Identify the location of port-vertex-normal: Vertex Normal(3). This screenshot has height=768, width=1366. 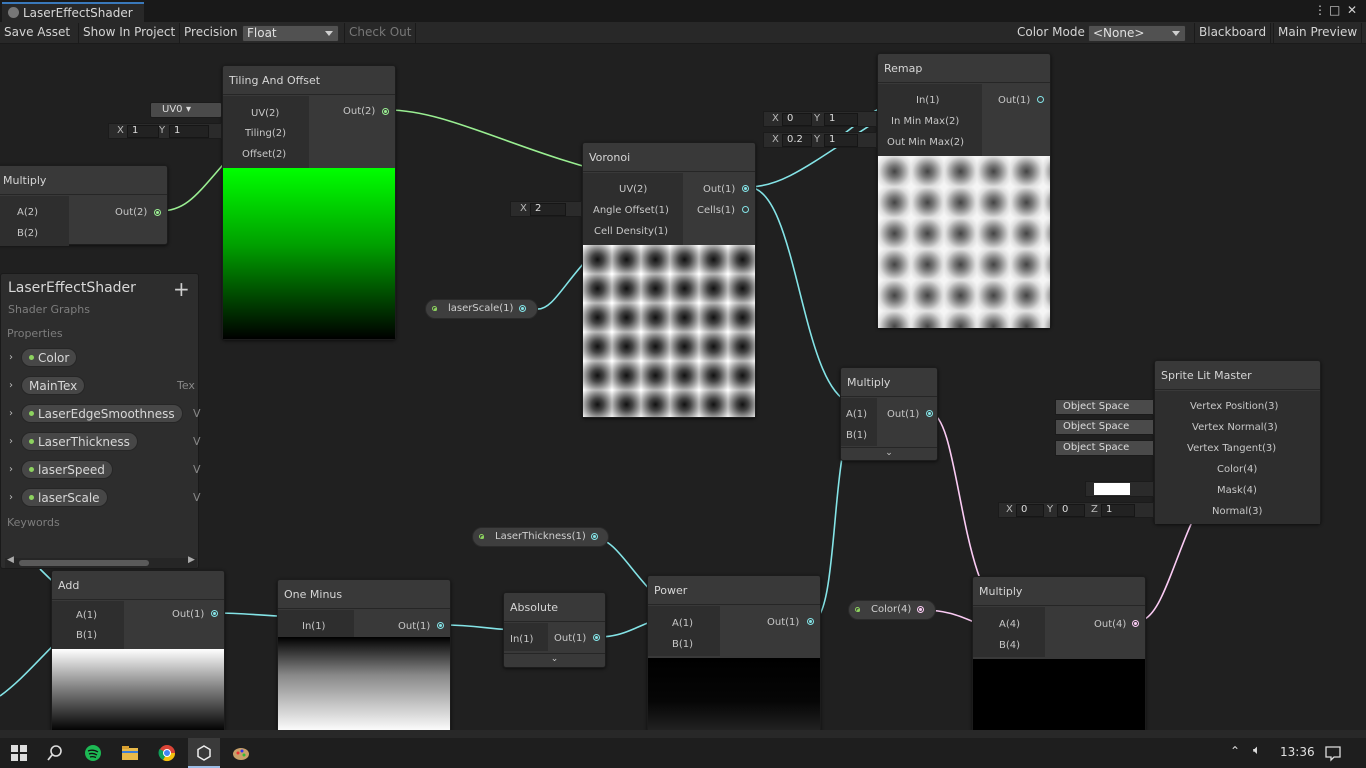
(1235, 427).